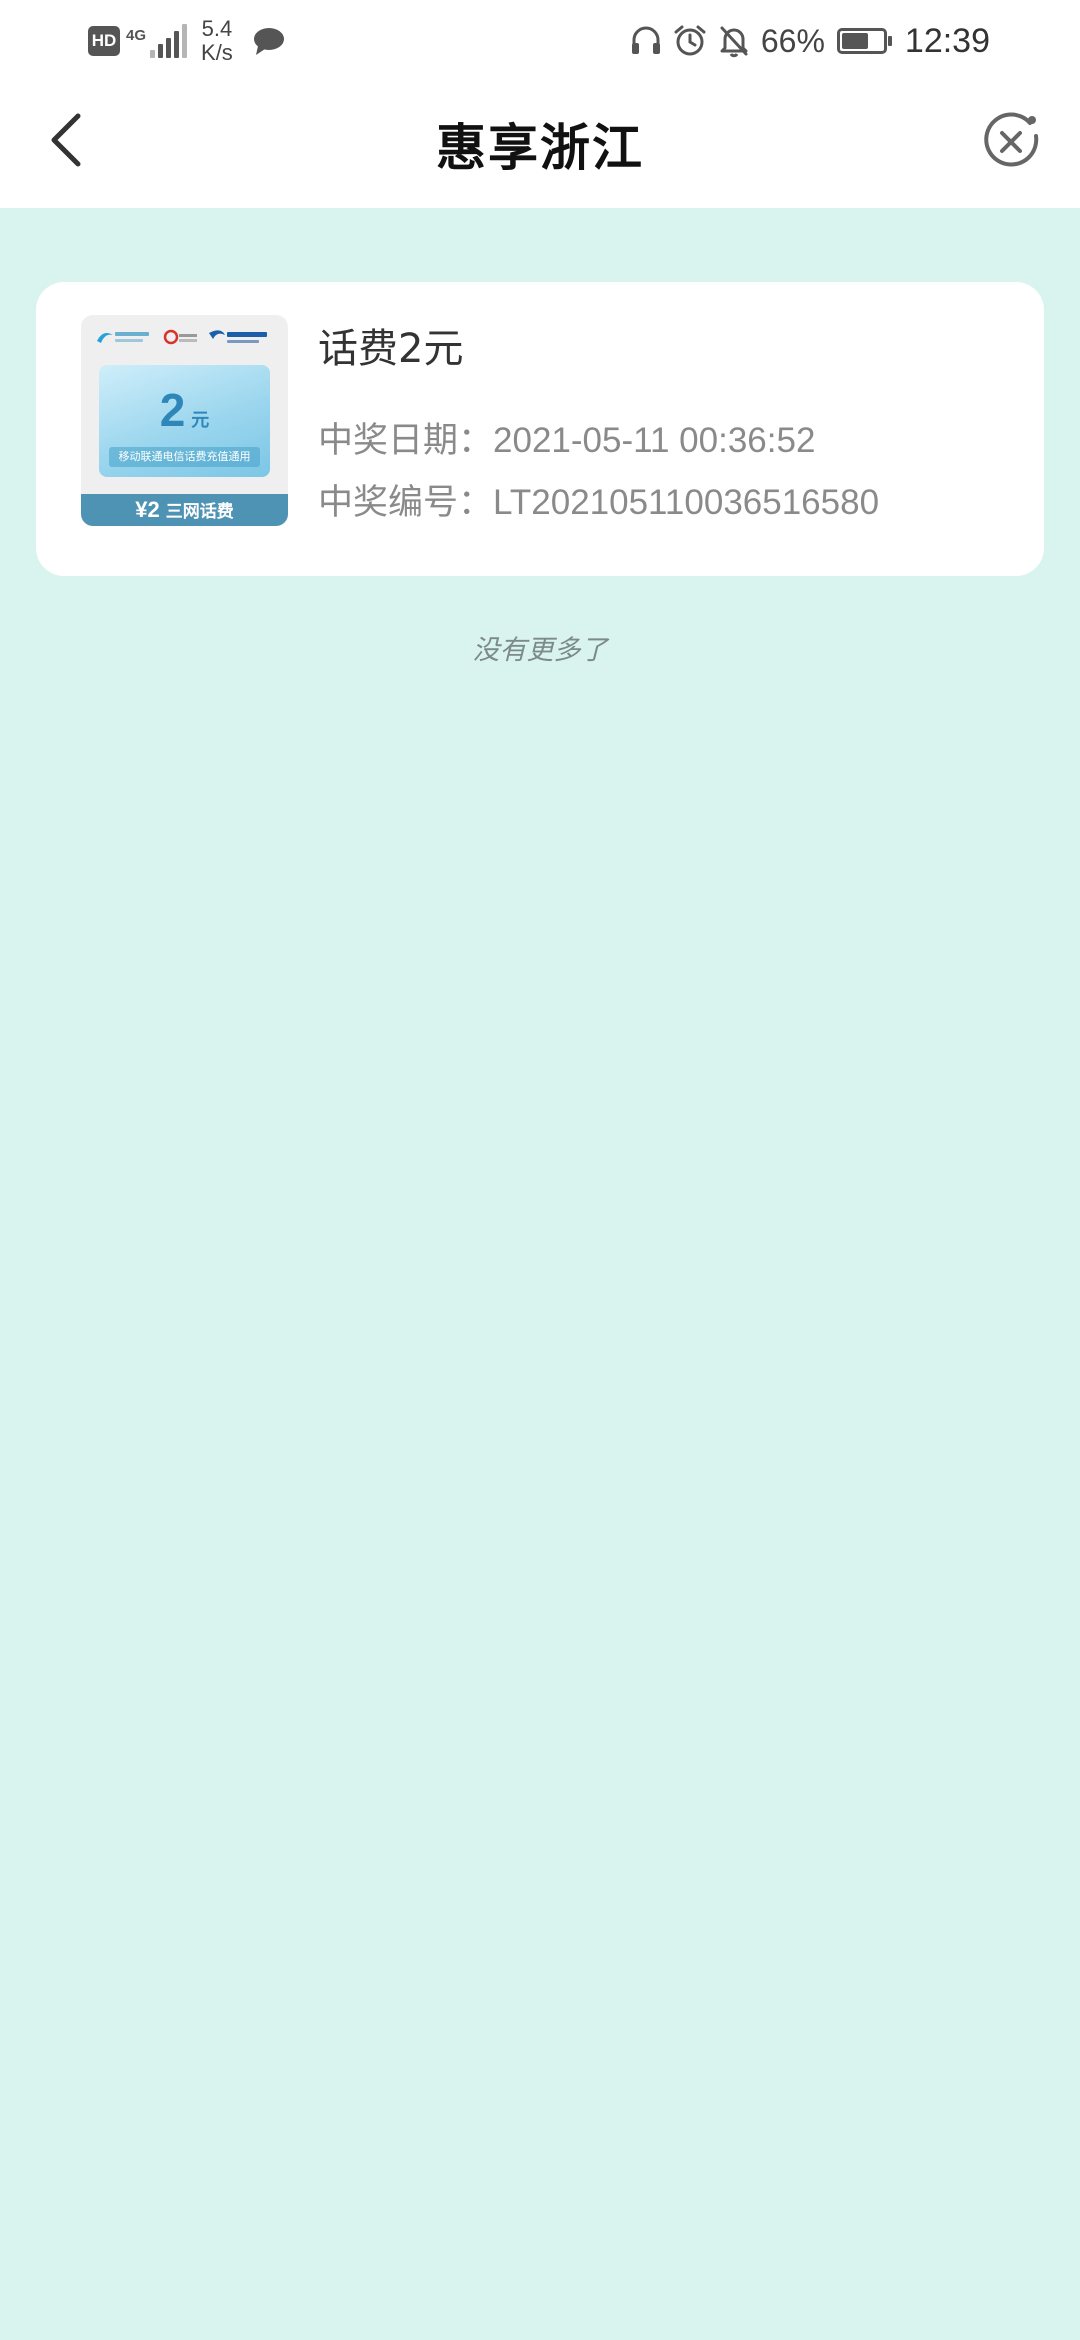 This screenshot has width=1080, height=2340. I want to click on prize-strip: ¥2 三网话费, so click(184, 510).